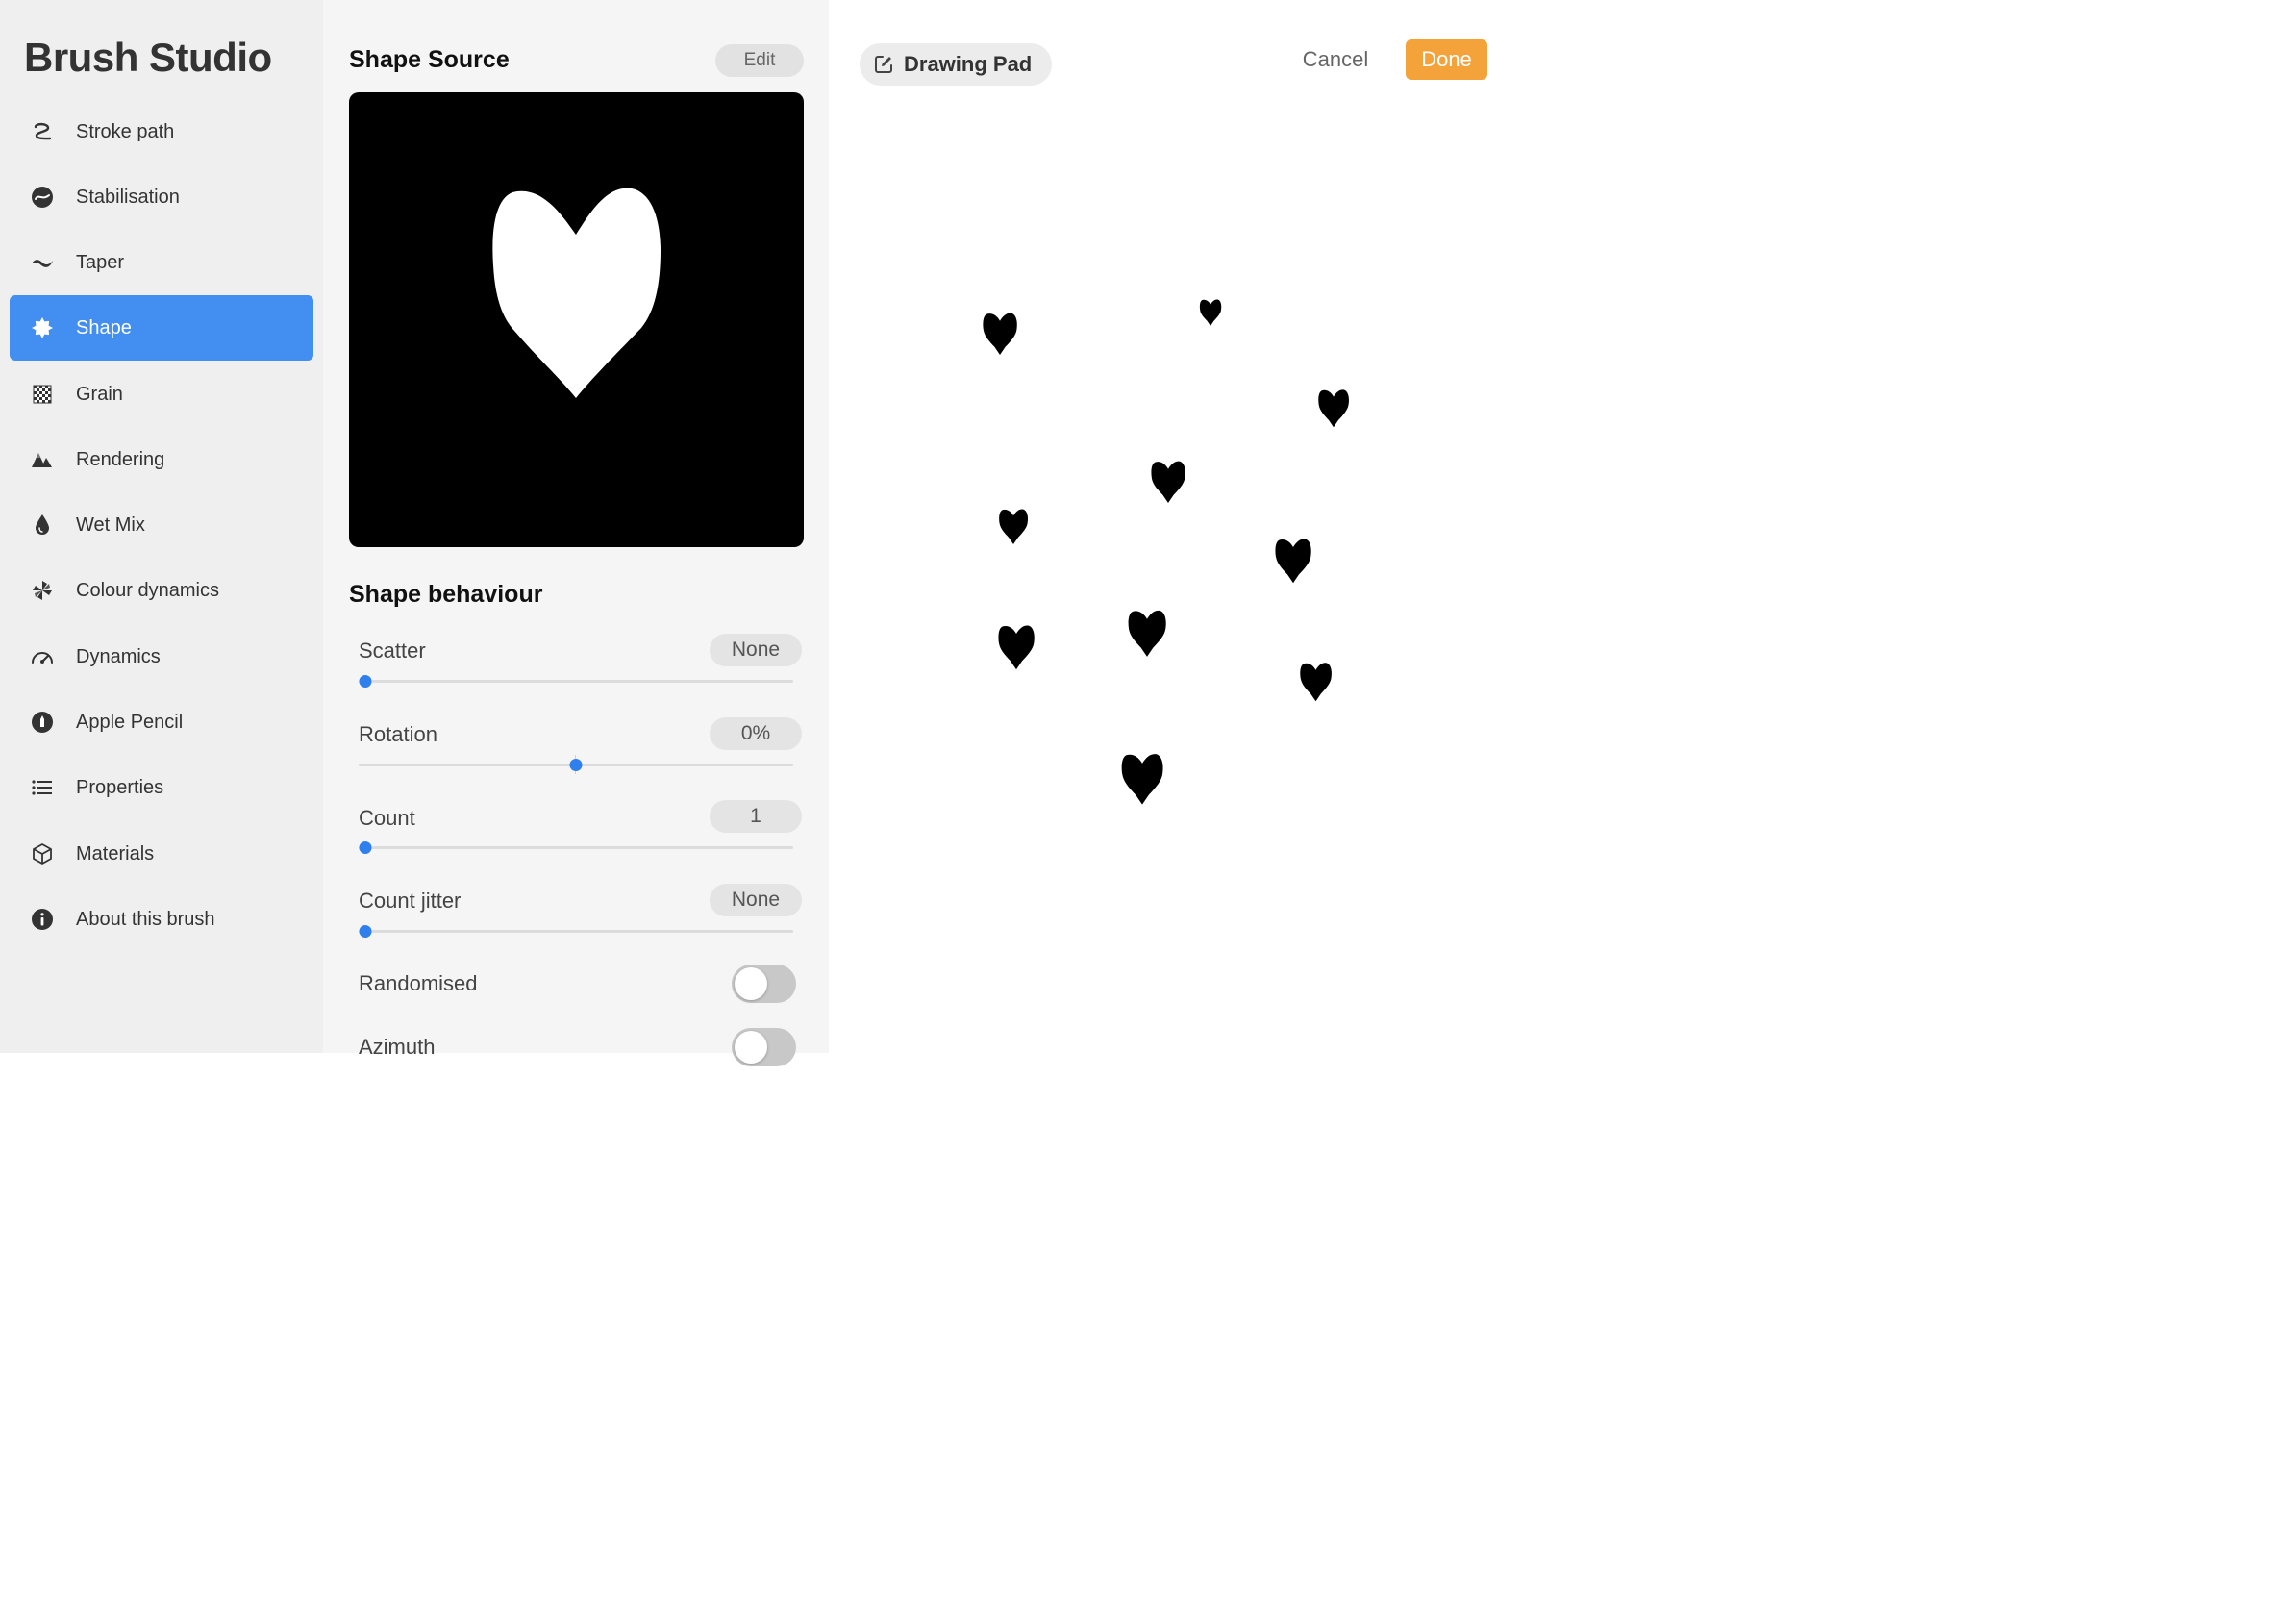 The height and width of the screenshot is (1604, 2296). What do you see at coordinates (446, 594) in the screenshot?
I see `shape-behaviour-title: Shape behaviour` at bounding box center [446, 594].